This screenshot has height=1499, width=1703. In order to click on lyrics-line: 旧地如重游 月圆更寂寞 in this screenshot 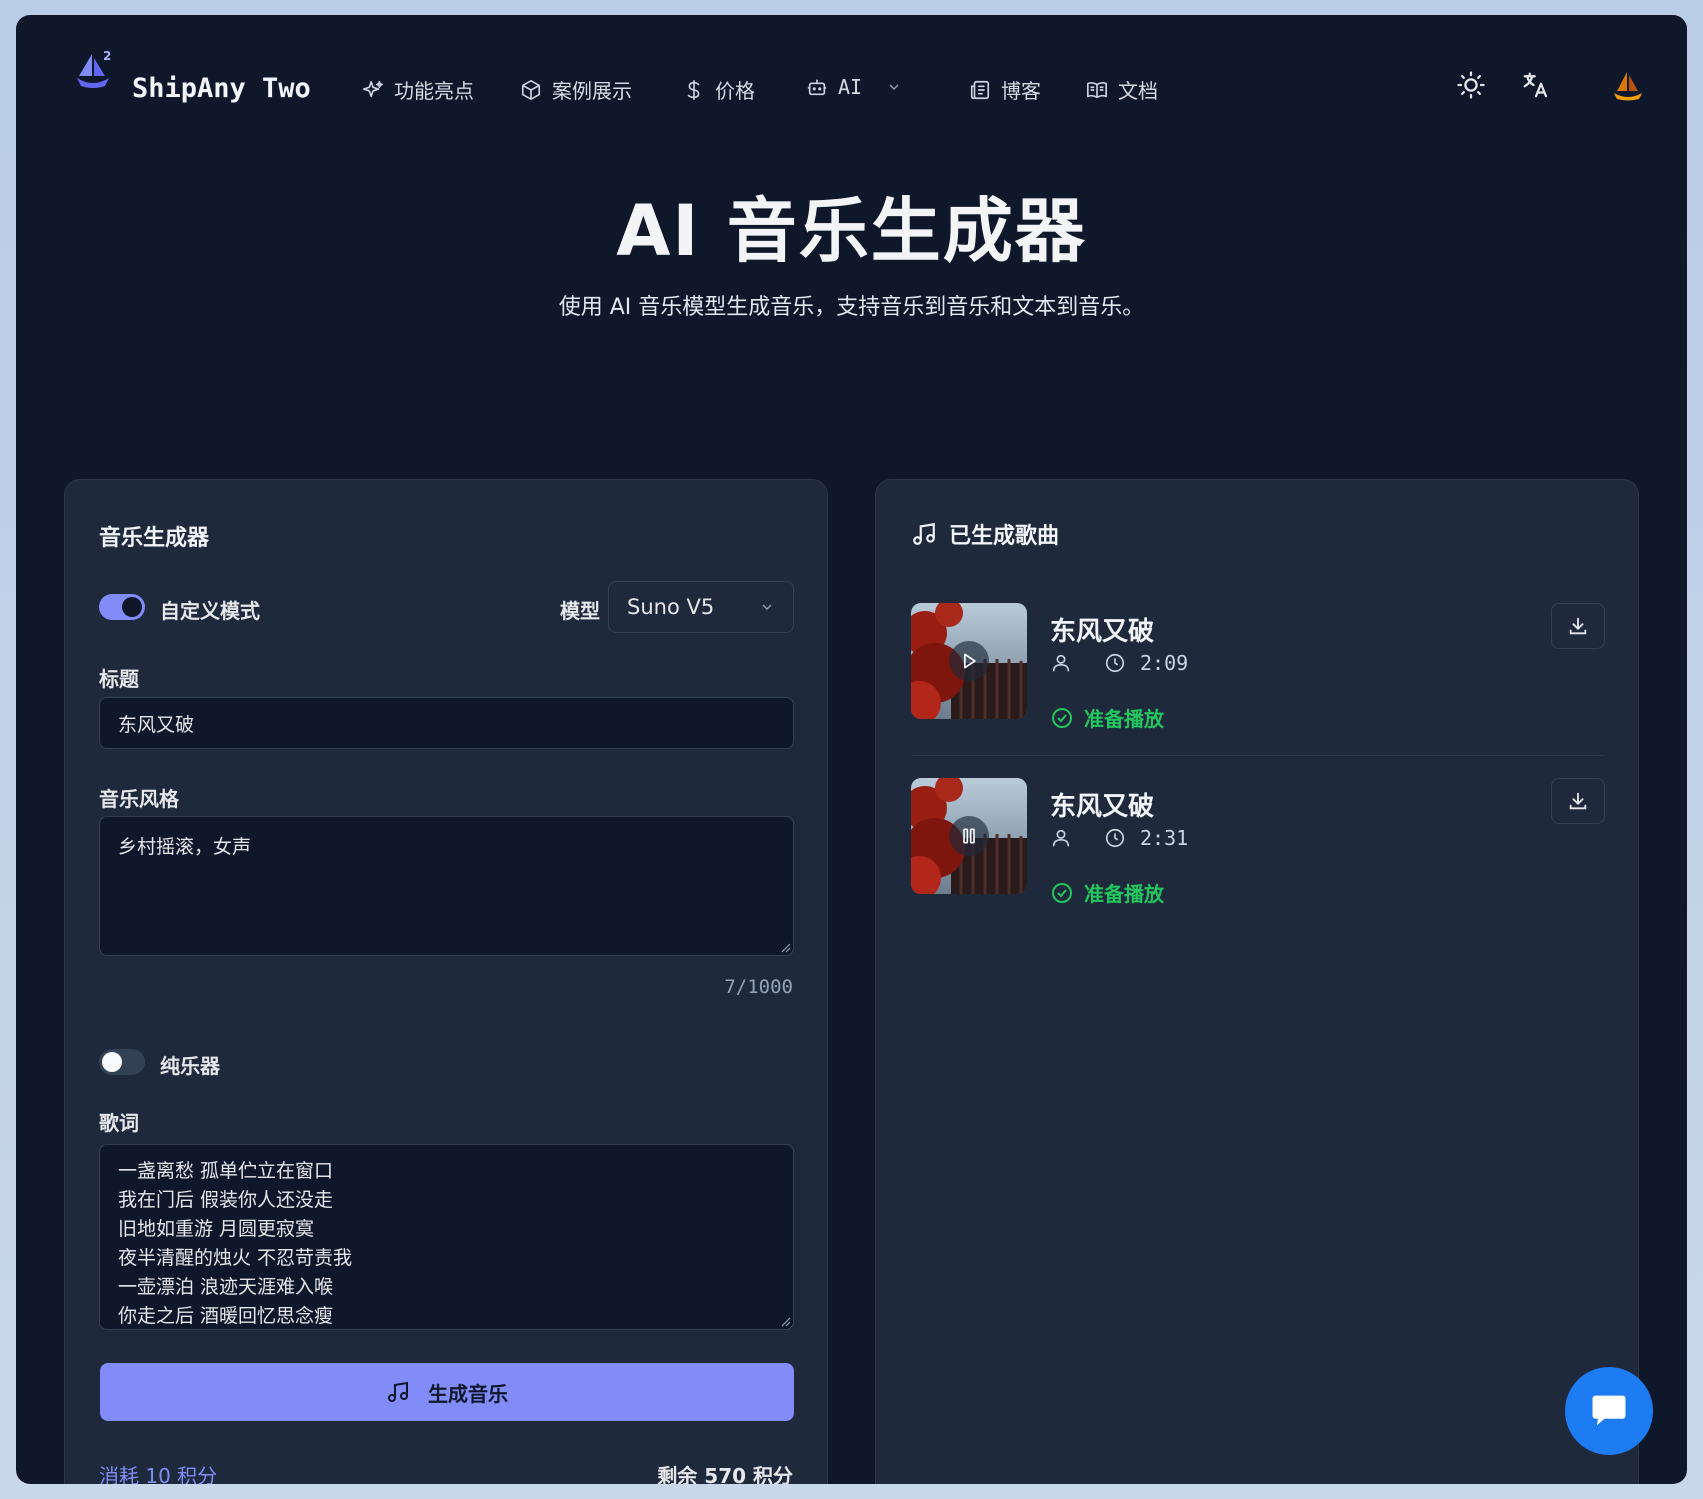, I will do `click(216, 1229)`.